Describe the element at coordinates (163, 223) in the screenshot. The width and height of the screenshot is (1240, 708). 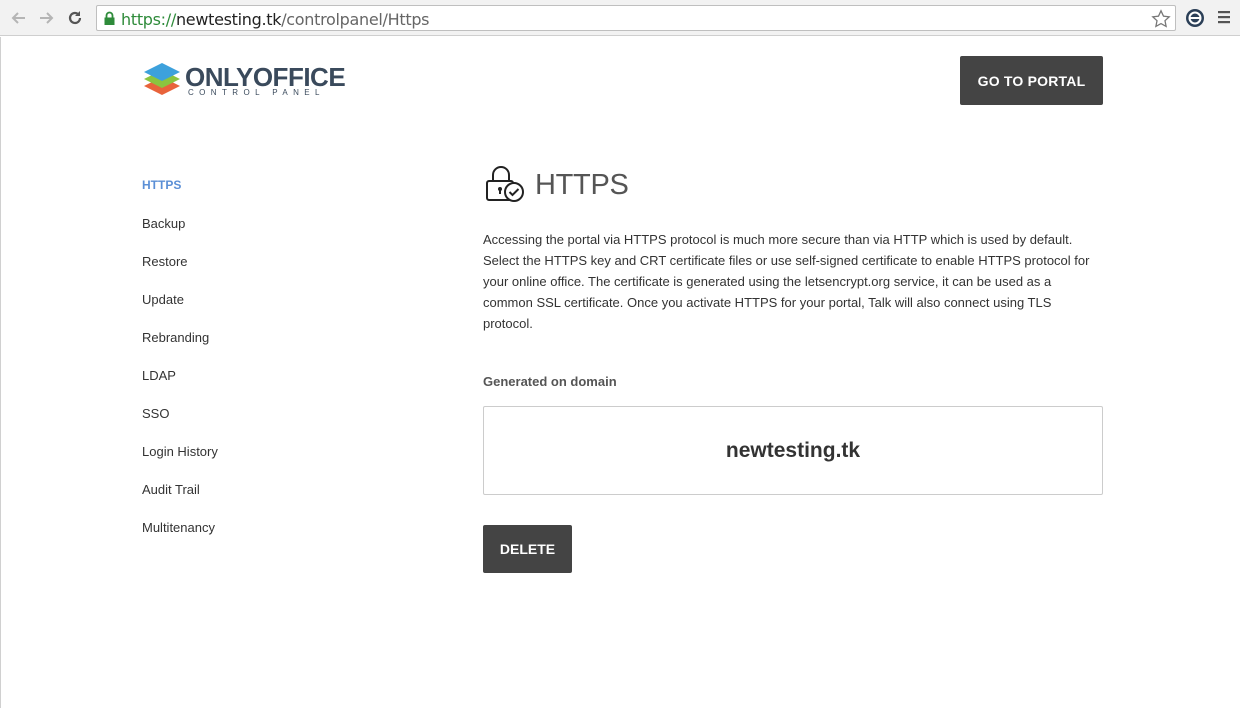
I see `sidebar-item-backup: Backup` at that location.